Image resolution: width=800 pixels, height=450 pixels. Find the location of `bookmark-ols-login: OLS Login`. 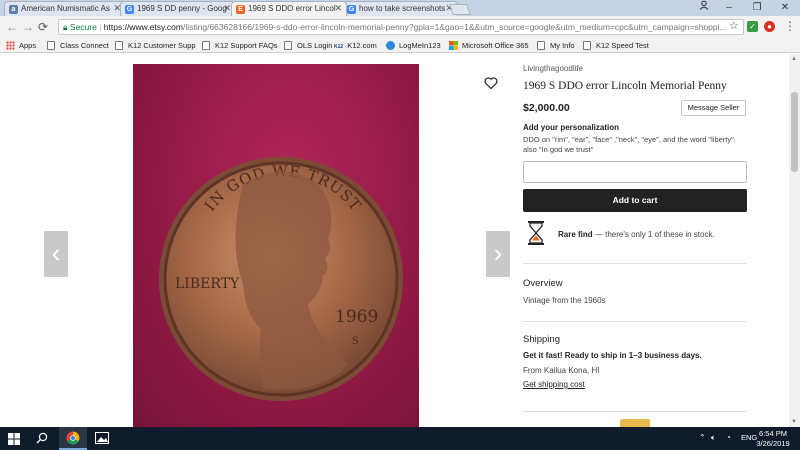

bookmark-ols-login: OLS Login is located at coordinates (308, 45).